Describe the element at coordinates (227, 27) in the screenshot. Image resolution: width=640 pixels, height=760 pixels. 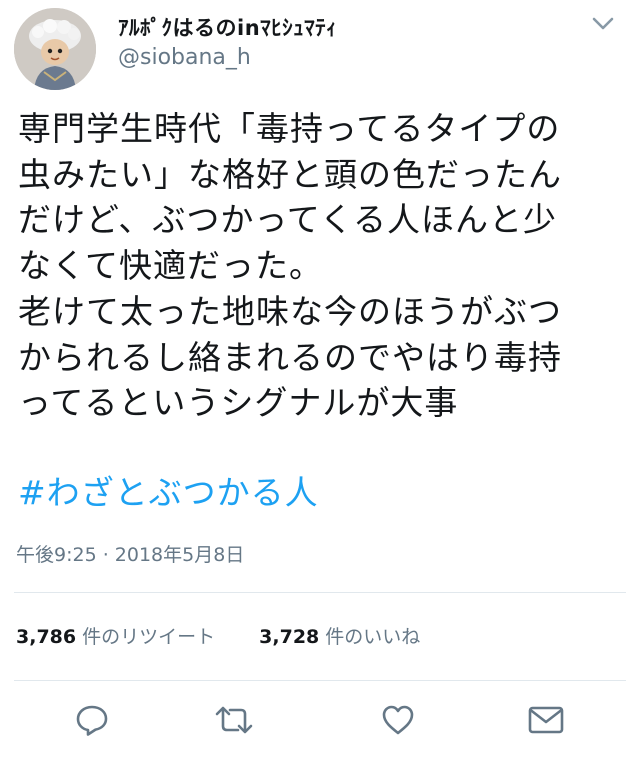
I see `display-name: ｱﾙﾎﾟｸはるのinﾏﾋｼｭﾏﾃｨ` at that location.